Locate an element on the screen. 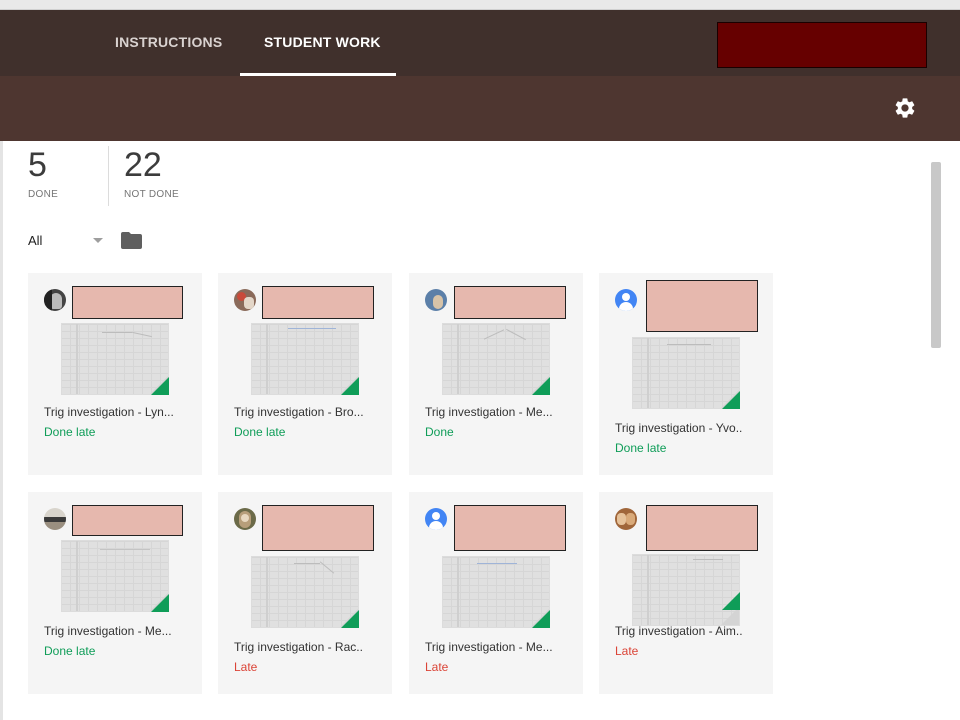 This screenshot has width=960, height=720. done-count: 5 is located at coordinates (37, 165).